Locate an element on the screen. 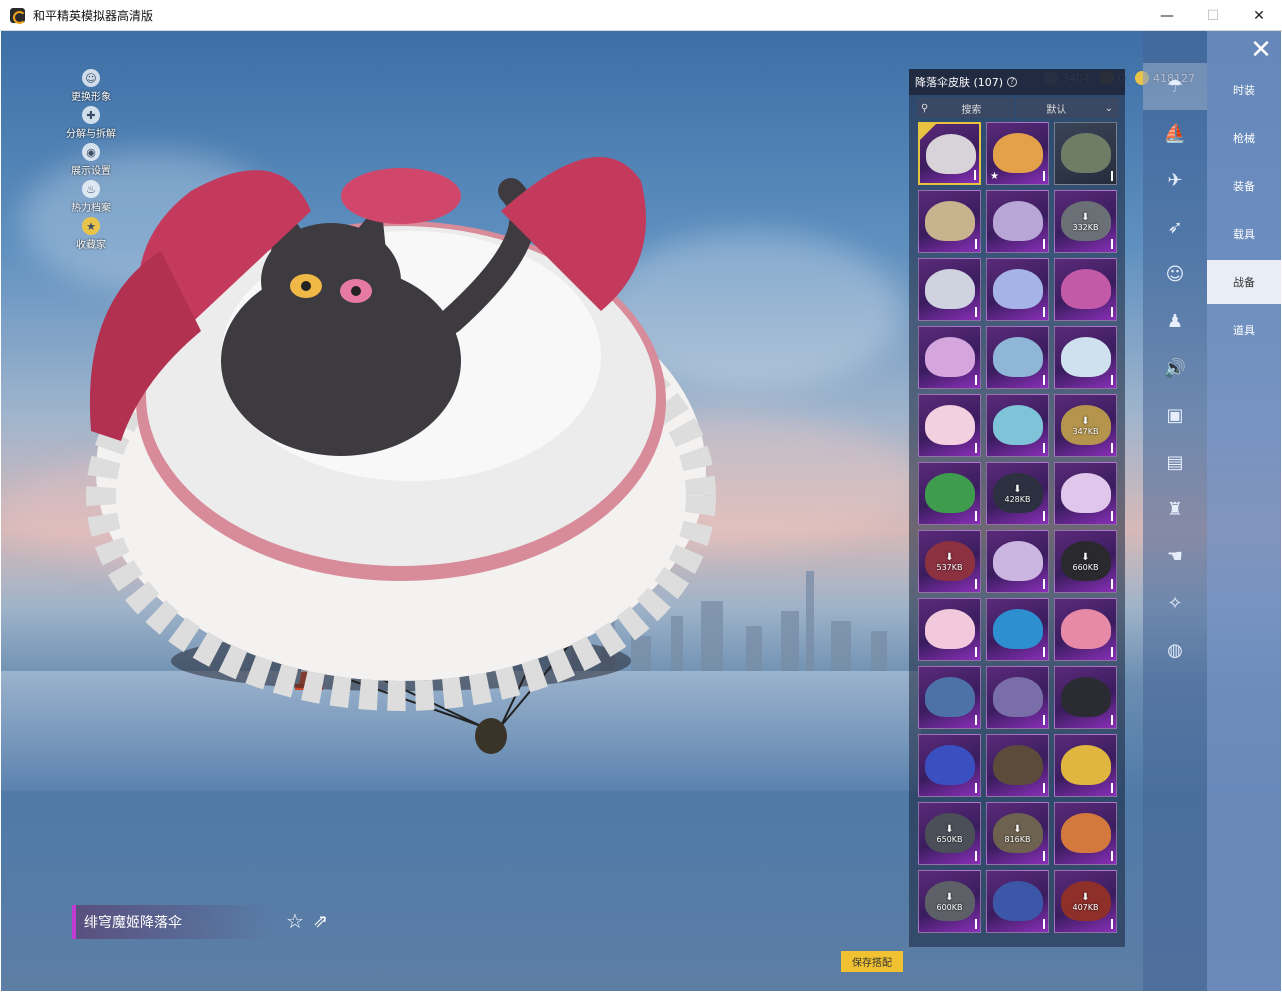 This screenshot has width=1282, height=992. download-size-label: 428KB is located at coordinates (1017, 499).